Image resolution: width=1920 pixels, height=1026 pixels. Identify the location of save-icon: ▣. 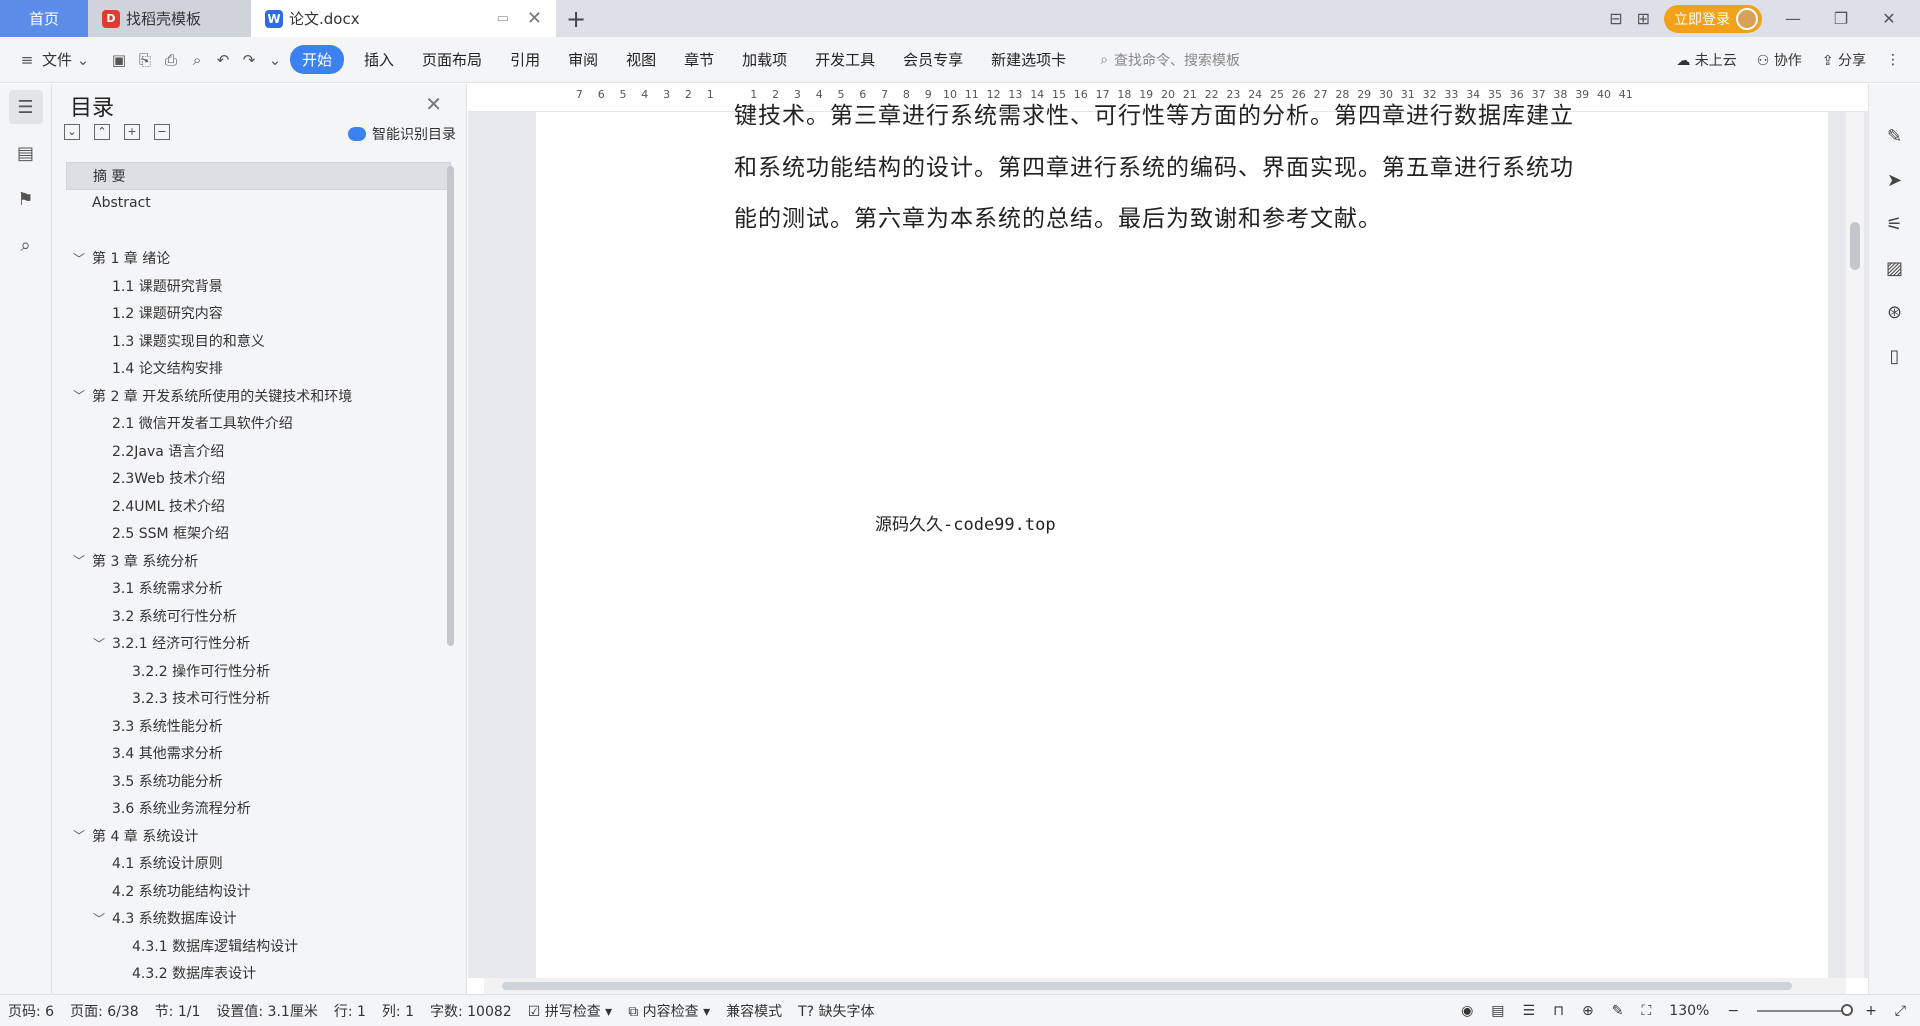
(119, 60).